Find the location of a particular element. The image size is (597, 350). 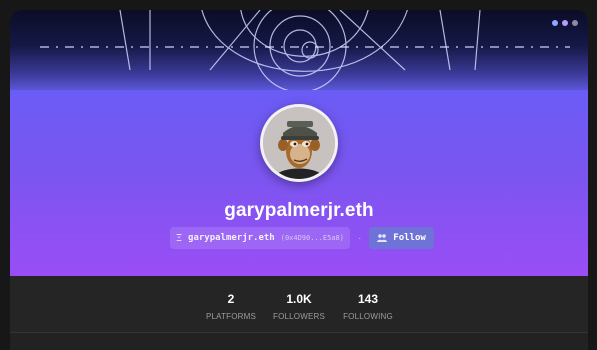

profile-username: garypalmerjr.eth is located at coordinates (299, 210).